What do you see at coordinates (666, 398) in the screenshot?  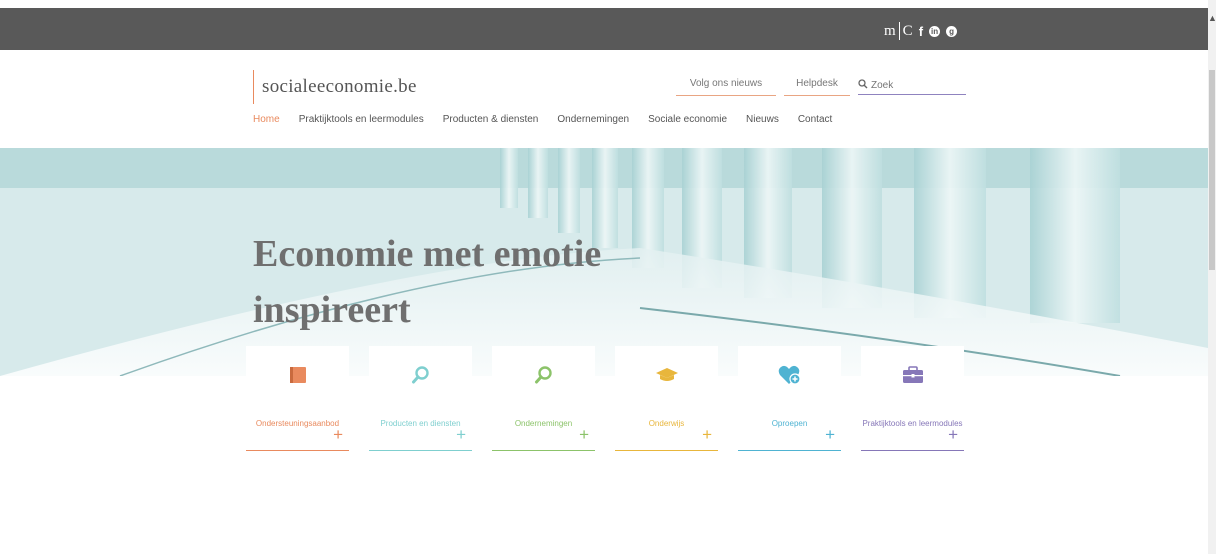 I see `card-onderwijs: Onderwijs +` at bounding box center [666, 398].